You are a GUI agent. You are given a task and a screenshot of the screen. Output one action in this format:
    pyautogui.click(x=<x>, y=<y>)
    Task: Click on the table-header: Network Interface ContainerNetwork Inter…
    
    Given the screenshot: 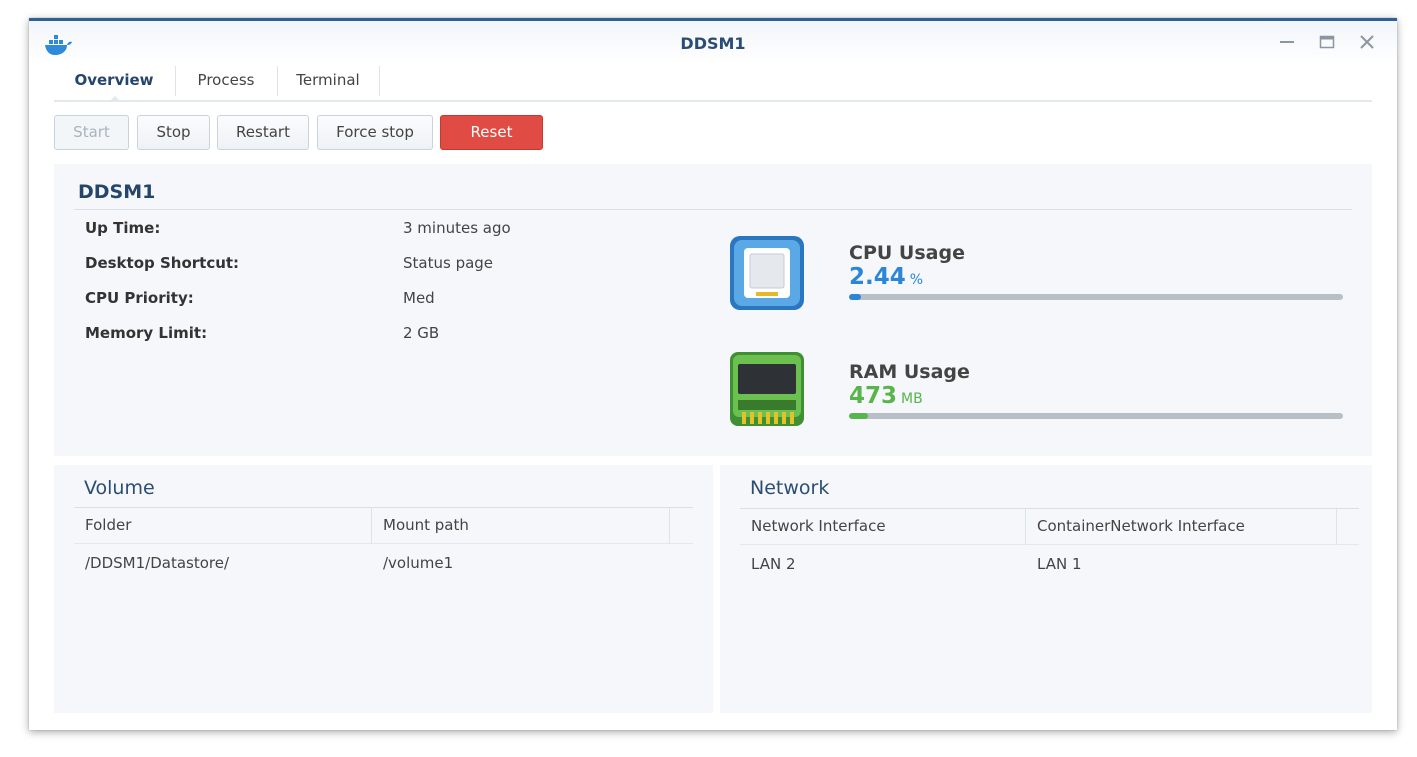 What is the action you would take?
    pyautogui.click(x=1049, y=526)
    